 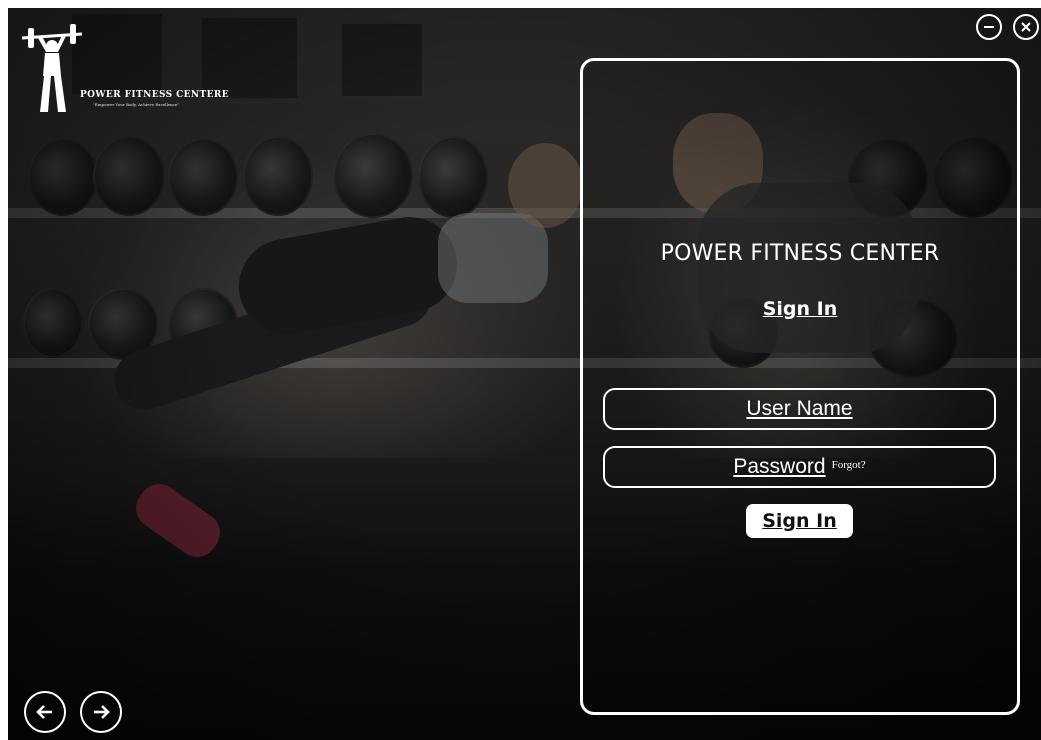 I want to click on back-button, so click(x=45, y=712).